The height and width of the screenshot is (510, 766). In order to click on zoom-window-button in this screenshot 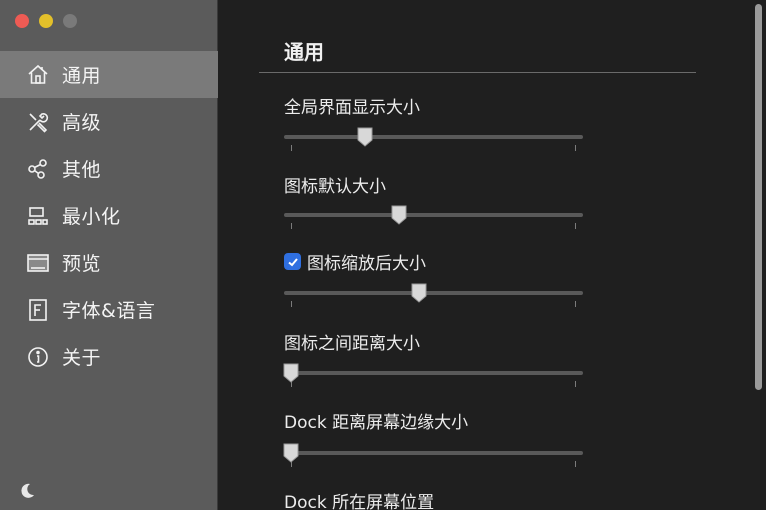, I will do `click(70, 21)`.